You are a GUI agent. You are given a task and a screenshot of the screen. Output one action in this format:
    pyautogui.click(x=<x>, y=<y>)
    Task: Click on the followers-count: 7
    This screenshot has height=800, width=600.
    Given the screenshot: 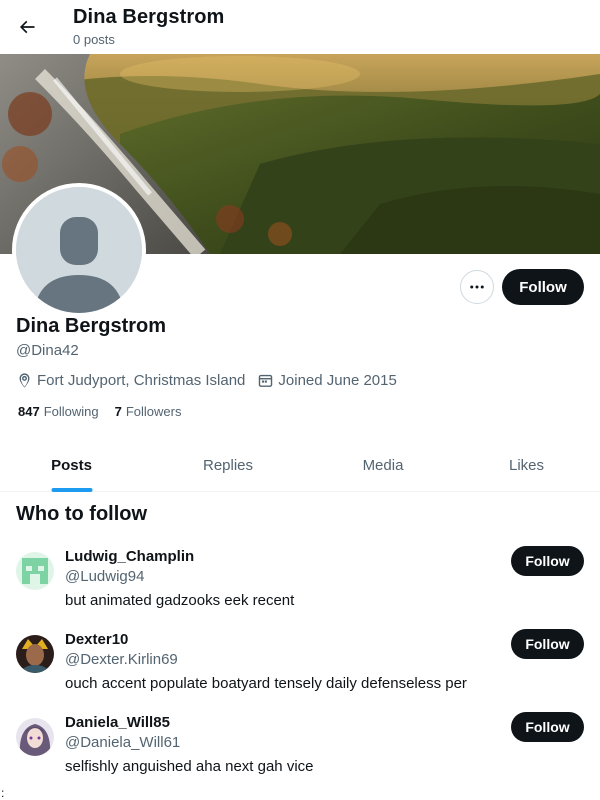 What is the action you would take?
    pyautogui.click(x=118, y=411)
    